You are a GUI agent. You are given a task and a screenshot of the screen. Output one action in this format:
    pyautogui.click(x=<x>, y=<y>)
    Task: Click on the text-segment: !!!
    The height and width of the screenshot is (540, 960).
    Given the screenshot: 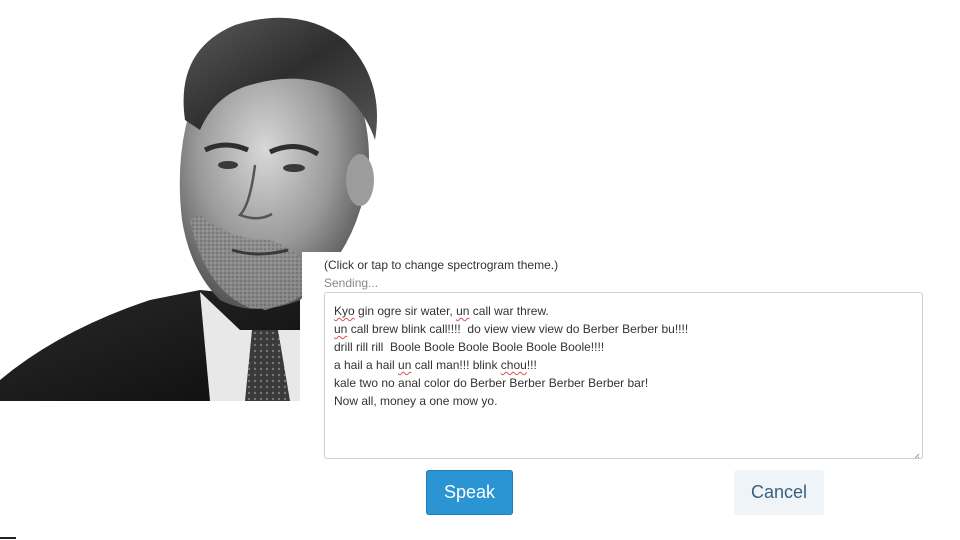 What is the action you would take?
    pyautogui.click(x=531, y=365)
    